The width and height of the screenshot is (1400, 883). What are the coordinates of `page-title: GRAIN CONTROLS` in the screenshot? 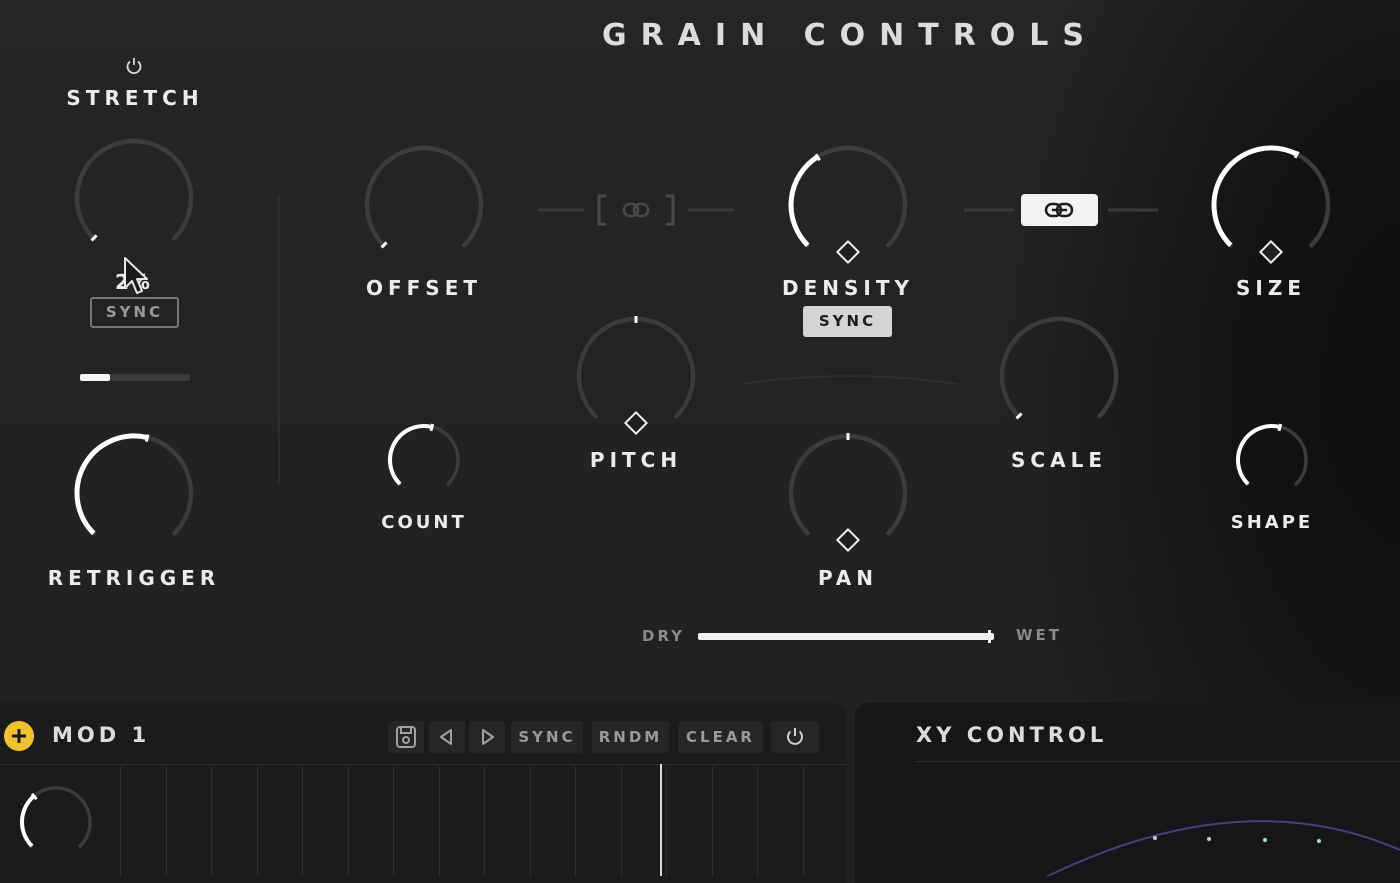 It's located at (850, 35).